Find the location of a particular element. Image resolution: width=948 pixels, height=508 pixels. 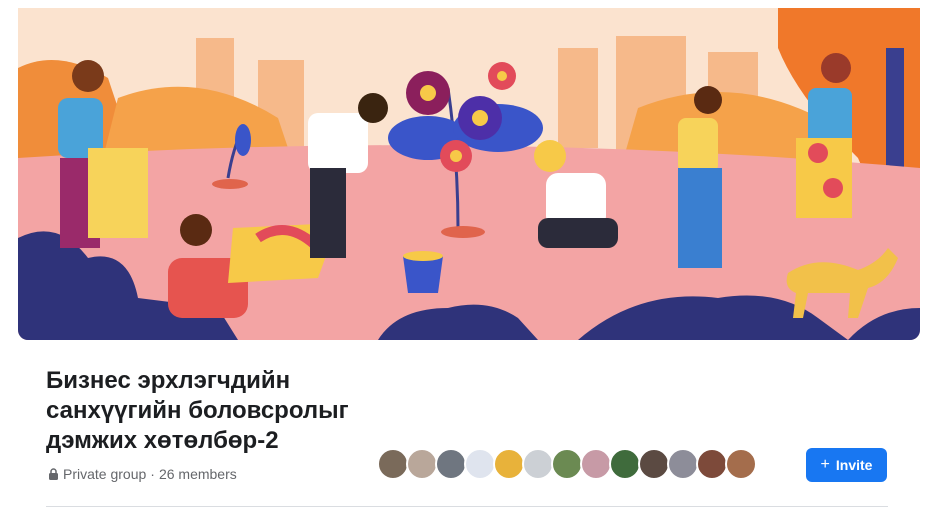

group-title-line: санхүүгийн боловсролыг is located at coordinates (197, 410).